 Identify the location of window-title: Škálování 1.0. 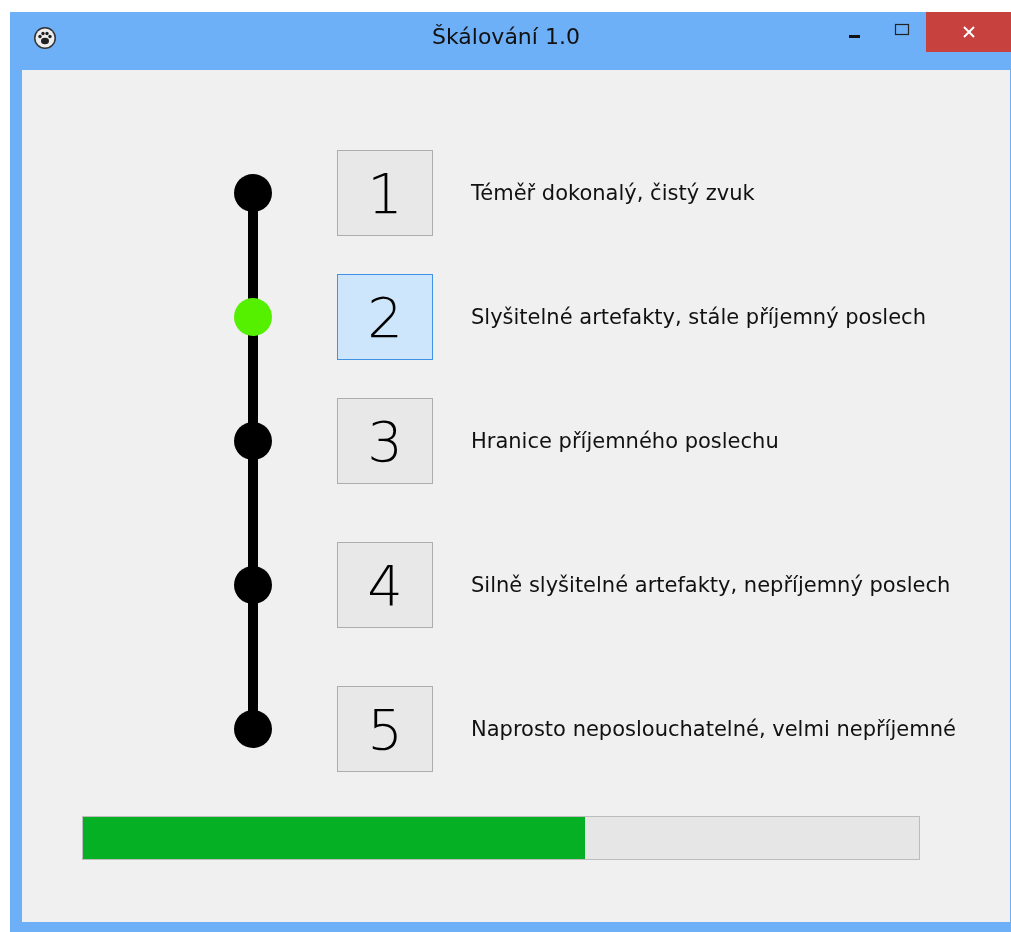
(506, 36).